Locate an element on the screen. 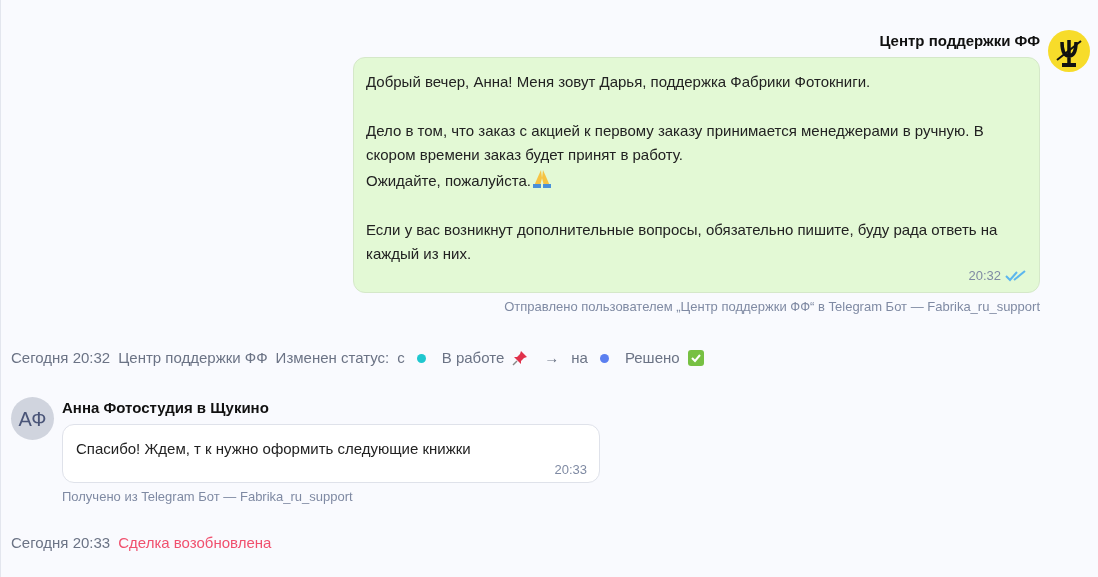 The height and width of the screenshot is (577, 1098). arrow-text: → is located at coordinates (552, 357).